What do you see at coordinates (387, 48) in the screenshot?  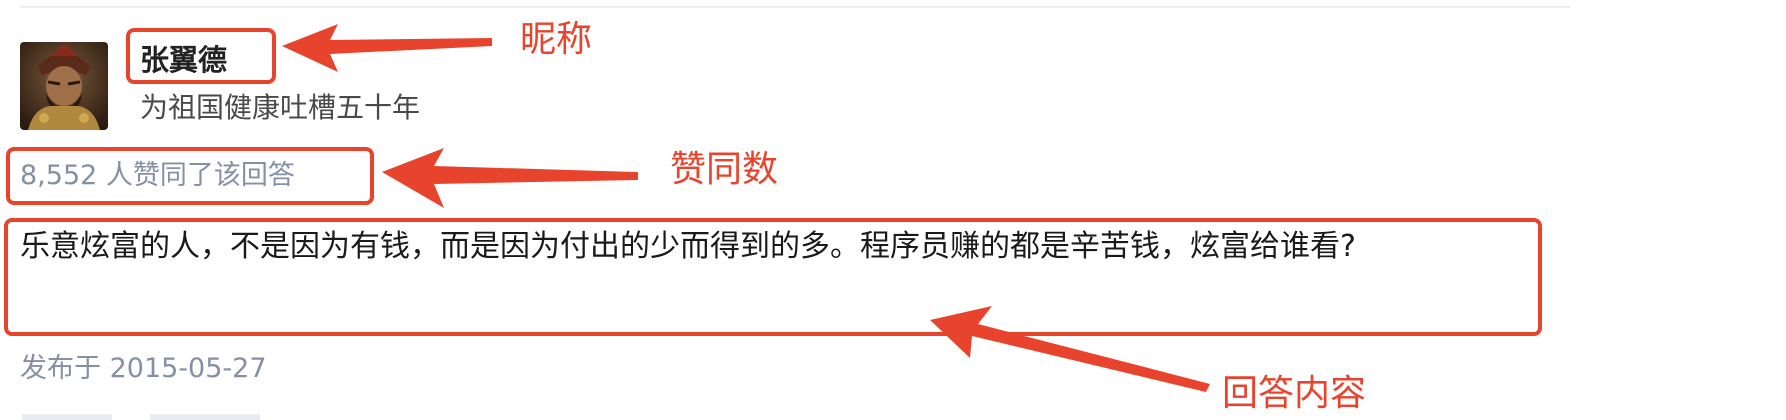 I see `nickname-arrow` at bounding box center [387, 48].